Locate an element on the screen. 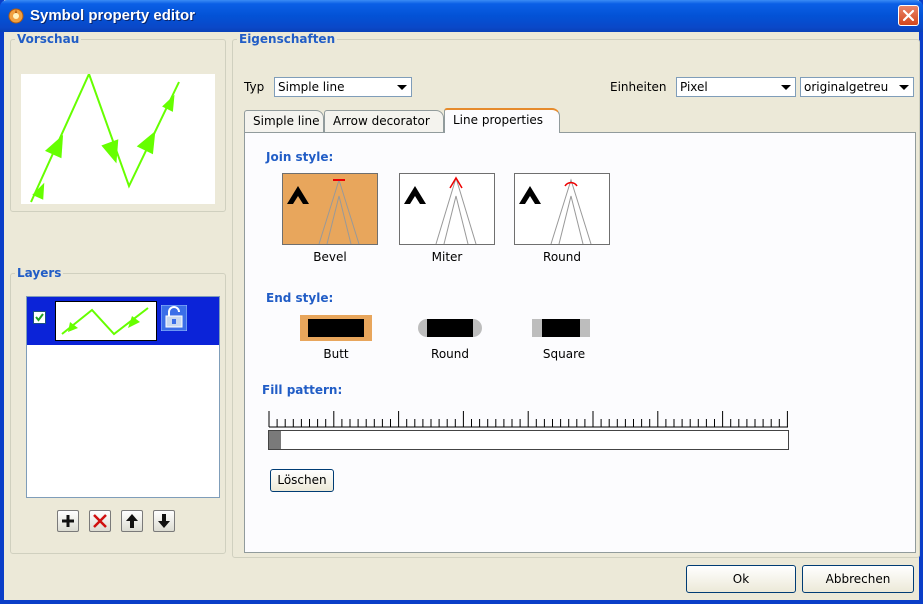 Image resolution: width=923 pixels, height=604 pixels. add-layer-button is located at coordinates (68, 521).